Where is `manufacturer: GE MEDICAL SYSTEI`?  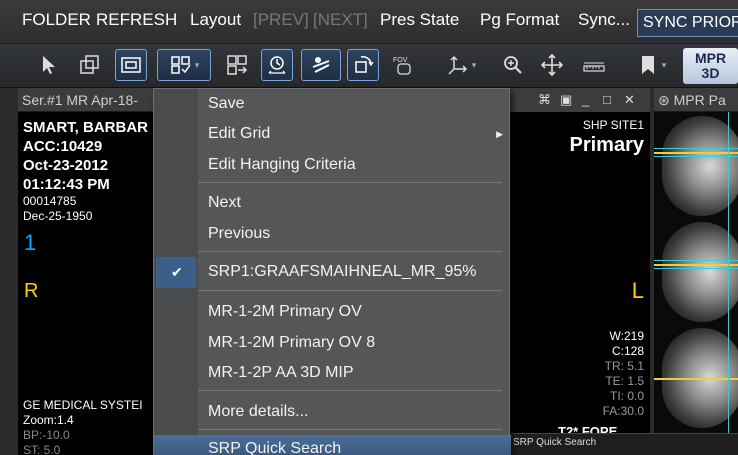 manufacturer: GE MEDICAL SYSTEI is located at coordinates (83, 405).